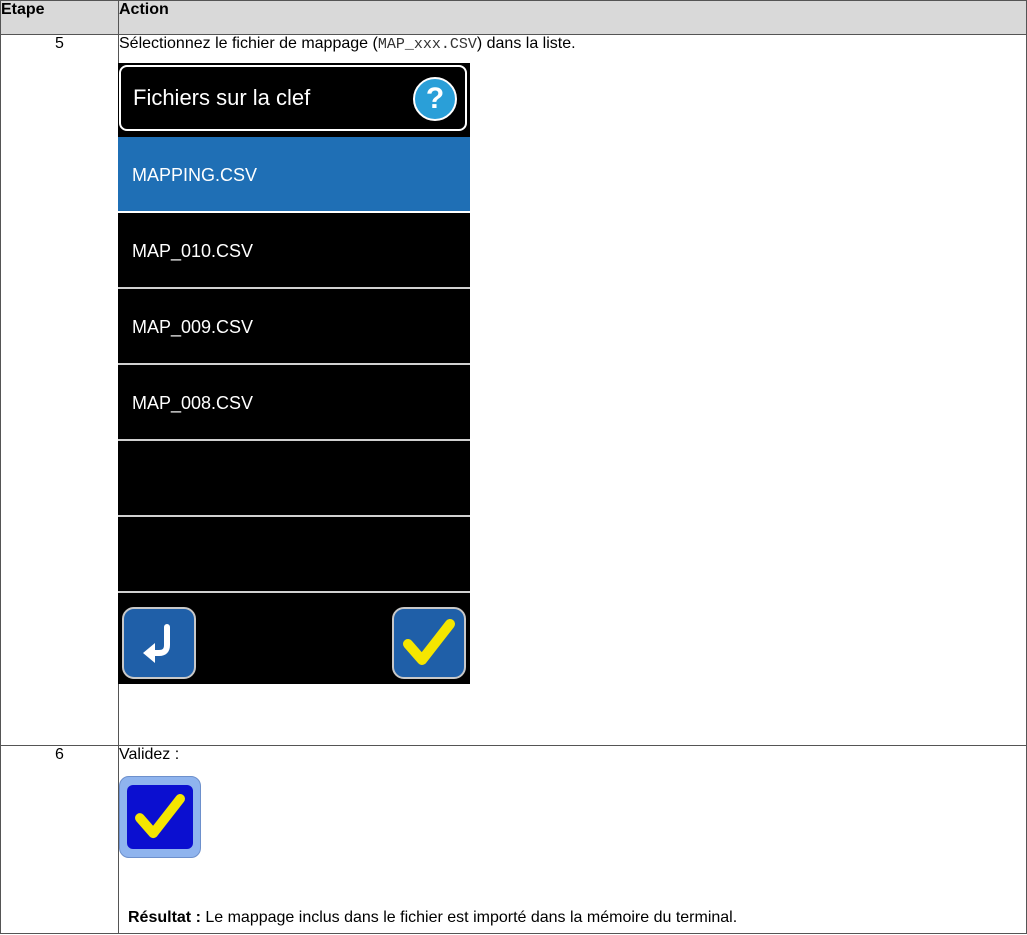  What do you see at coordinates (526, 43) in the screenshot?
I see `instruction-suffix: ) dans la liste.` at bounding box center [526, 43].